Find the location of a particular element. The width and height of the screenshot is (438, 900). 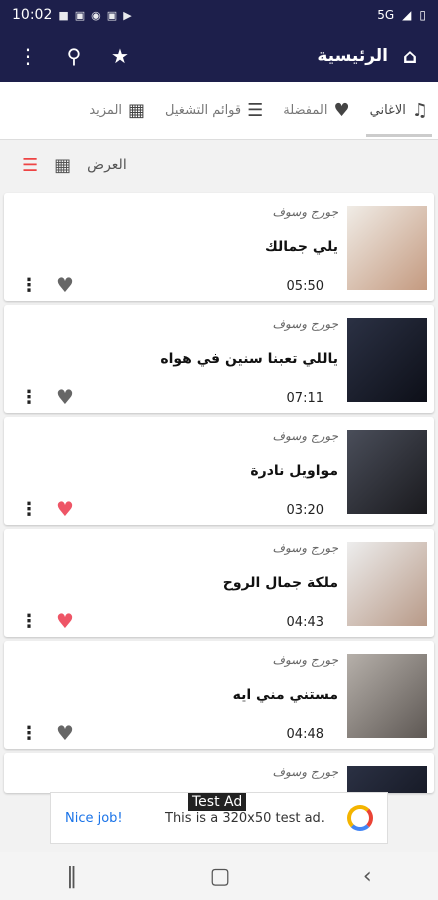

signal-label: 5G is located at coordinates (386, 15).